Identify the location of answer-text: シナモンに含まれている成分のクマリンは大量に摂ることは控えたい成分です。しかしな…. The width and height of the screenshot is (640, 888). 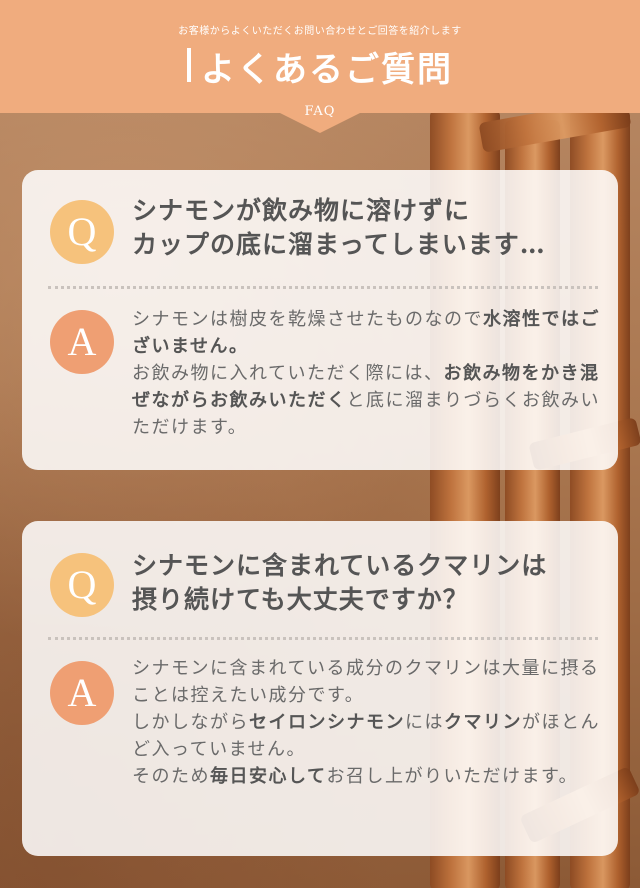
(367, 722).